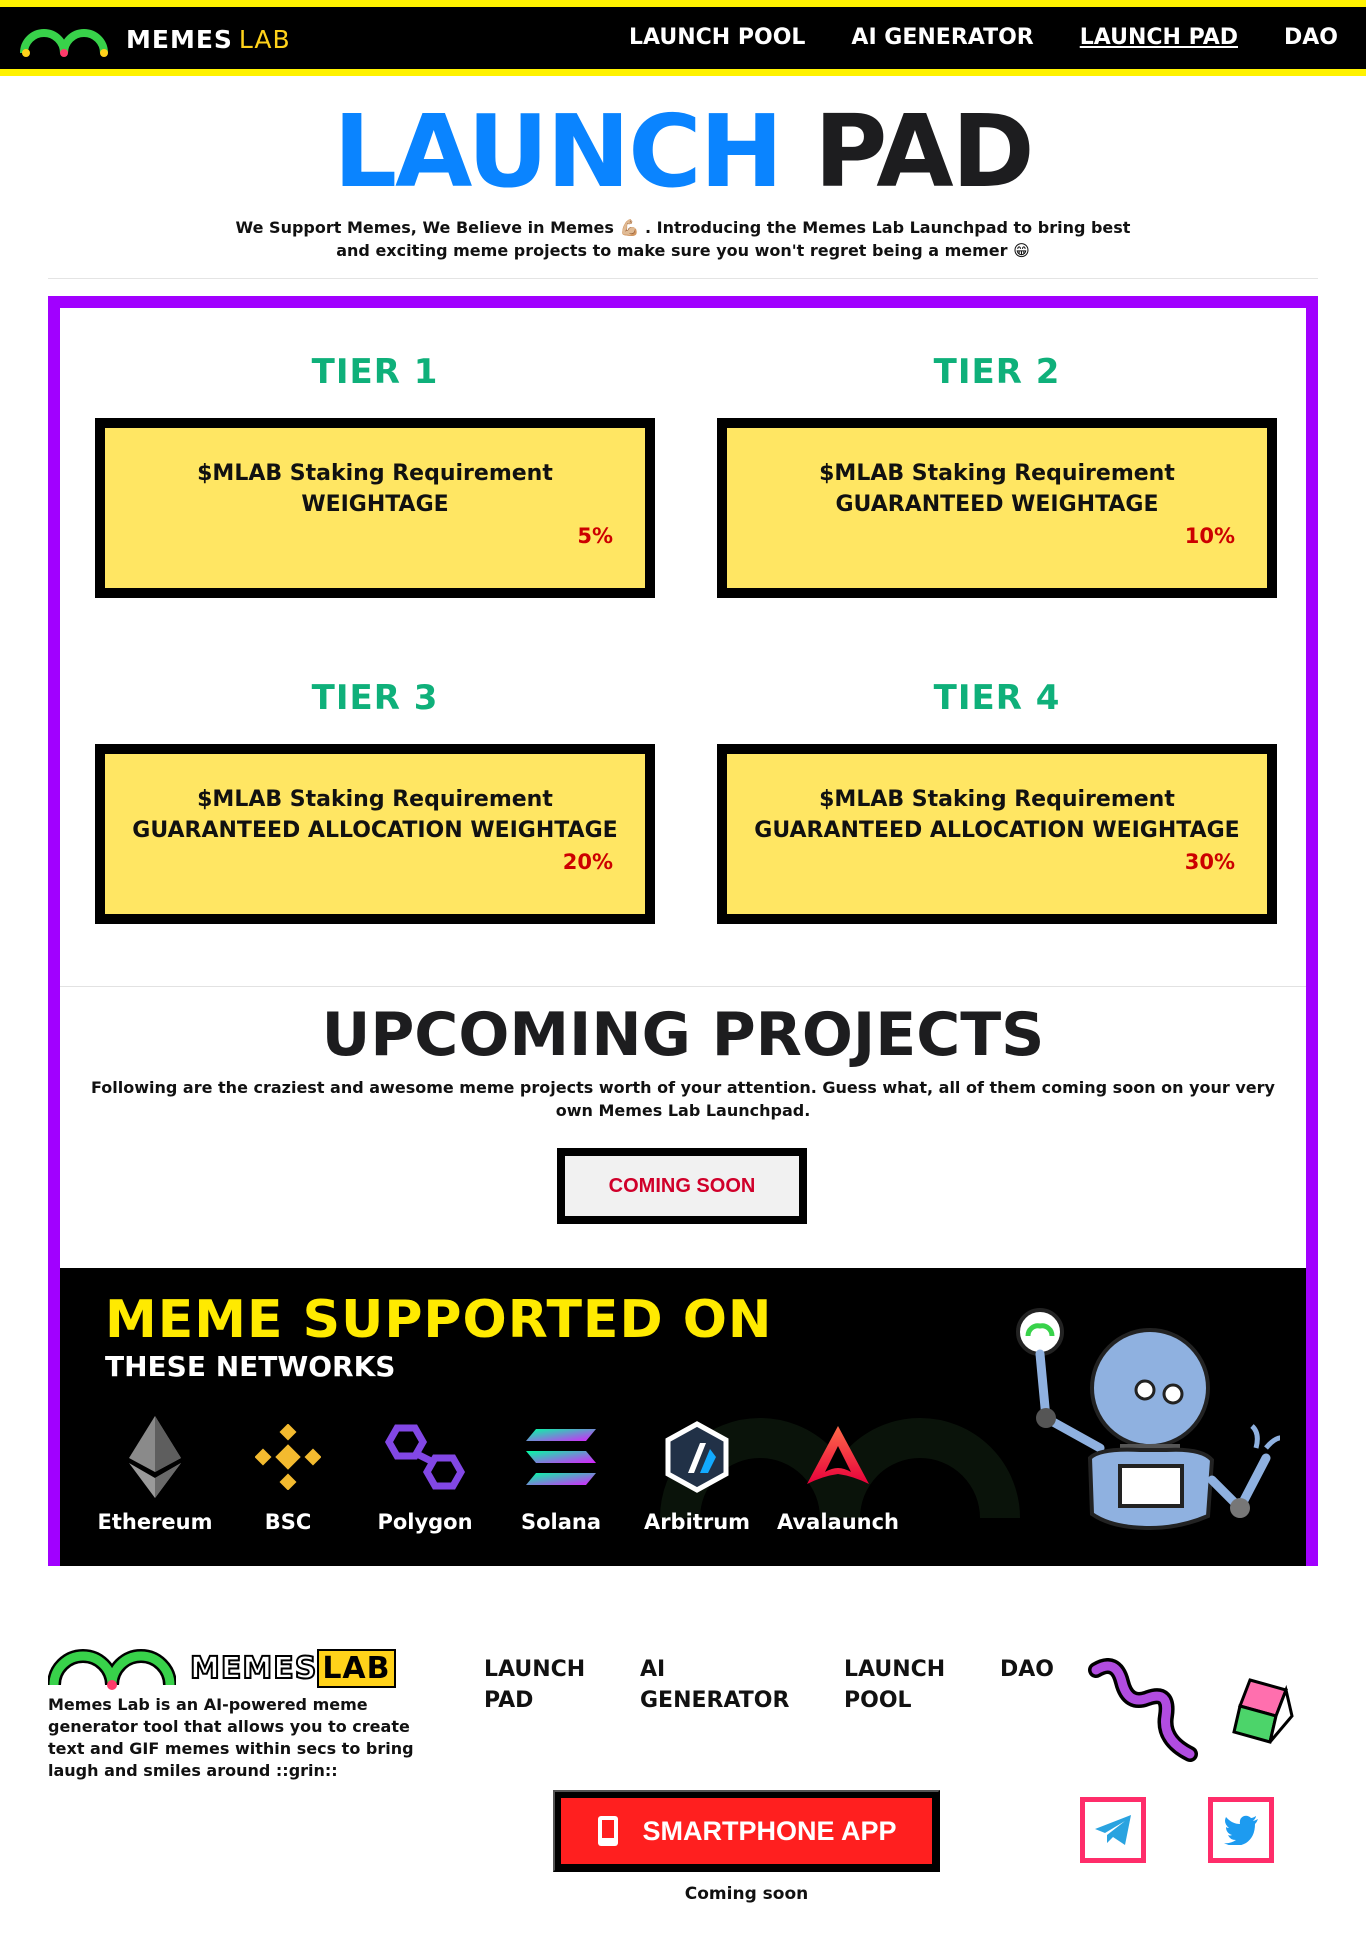  I want to click on network-avalaunch: Avalaunch, so click(838, 1475).